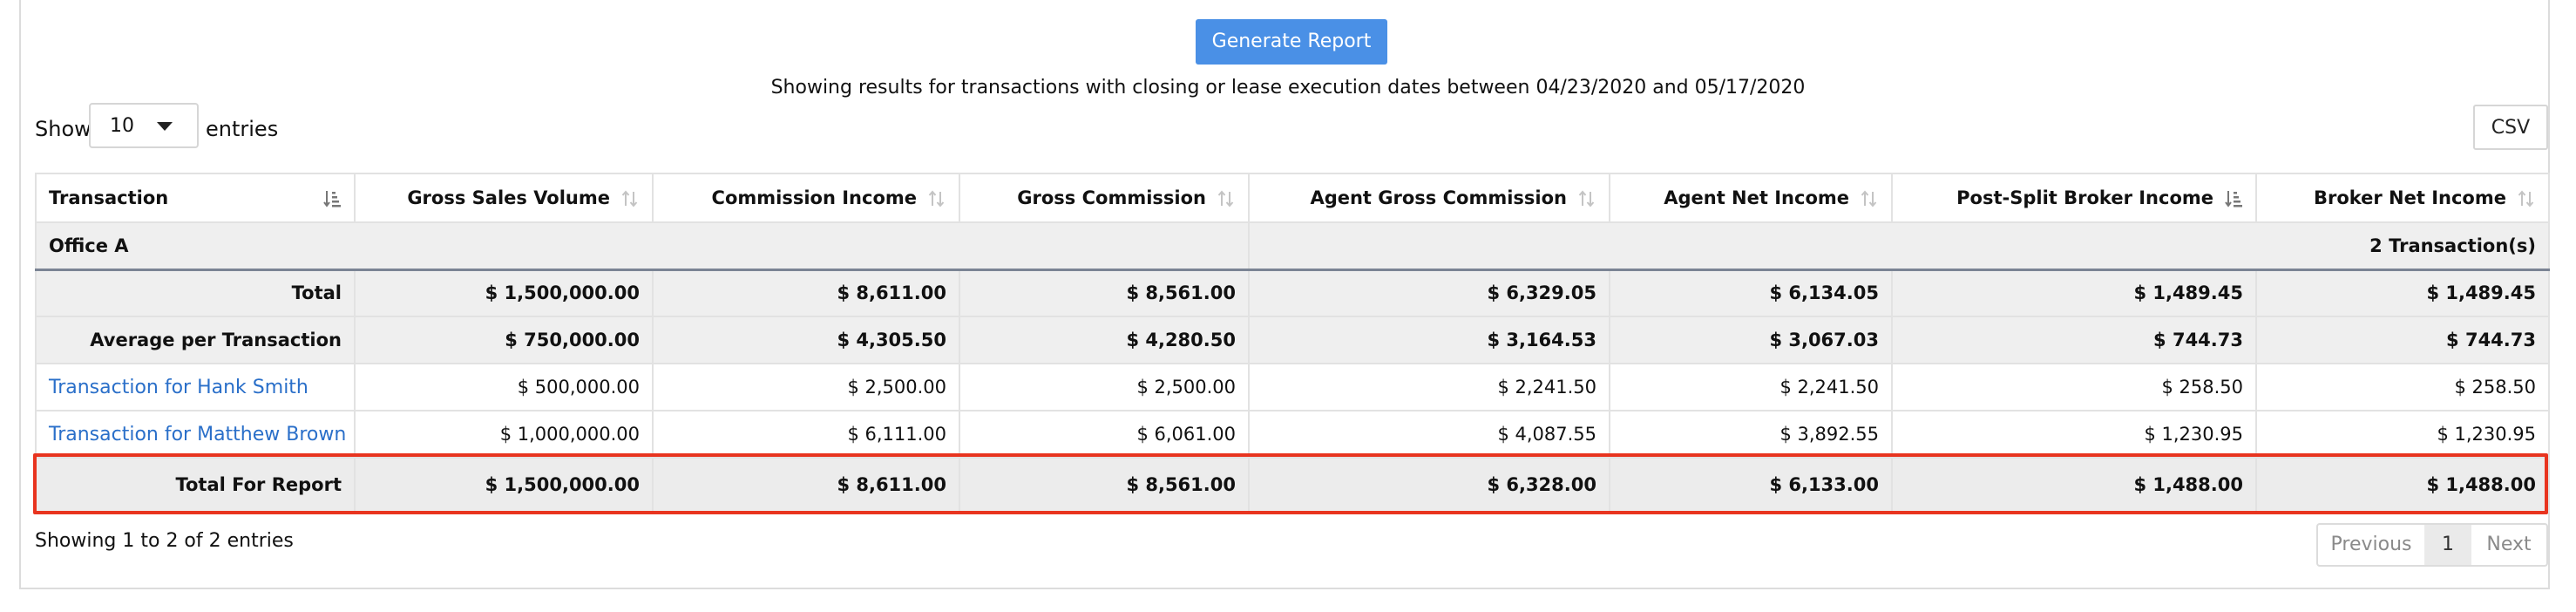 The width and height of the screenshot is (2576, 612). What do you see at coordinates (196, 485) in the screenshot?
I see `table-cell: Total For Report` at bounding box center [196, 485].